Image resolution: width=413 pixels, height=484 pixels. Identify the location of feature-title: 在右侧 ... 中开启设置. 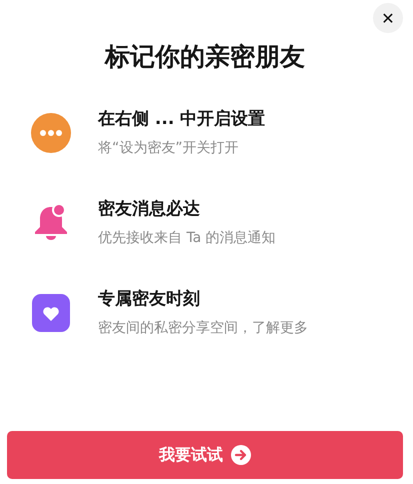
(182, 119).